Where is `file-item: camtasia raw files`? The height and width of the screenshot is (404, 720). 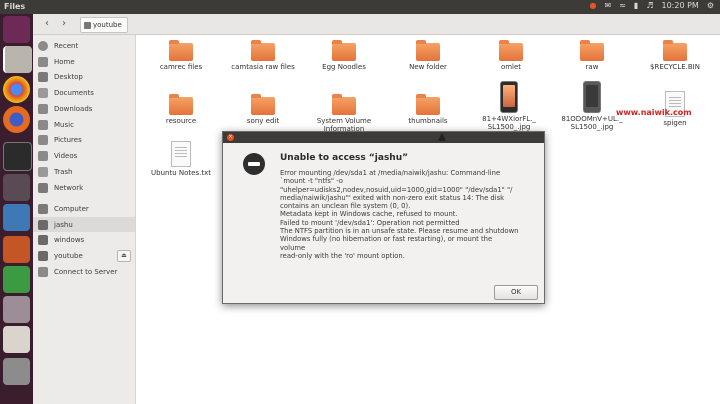
file-item: camtasia raw files is located at coordinates (263, 55).